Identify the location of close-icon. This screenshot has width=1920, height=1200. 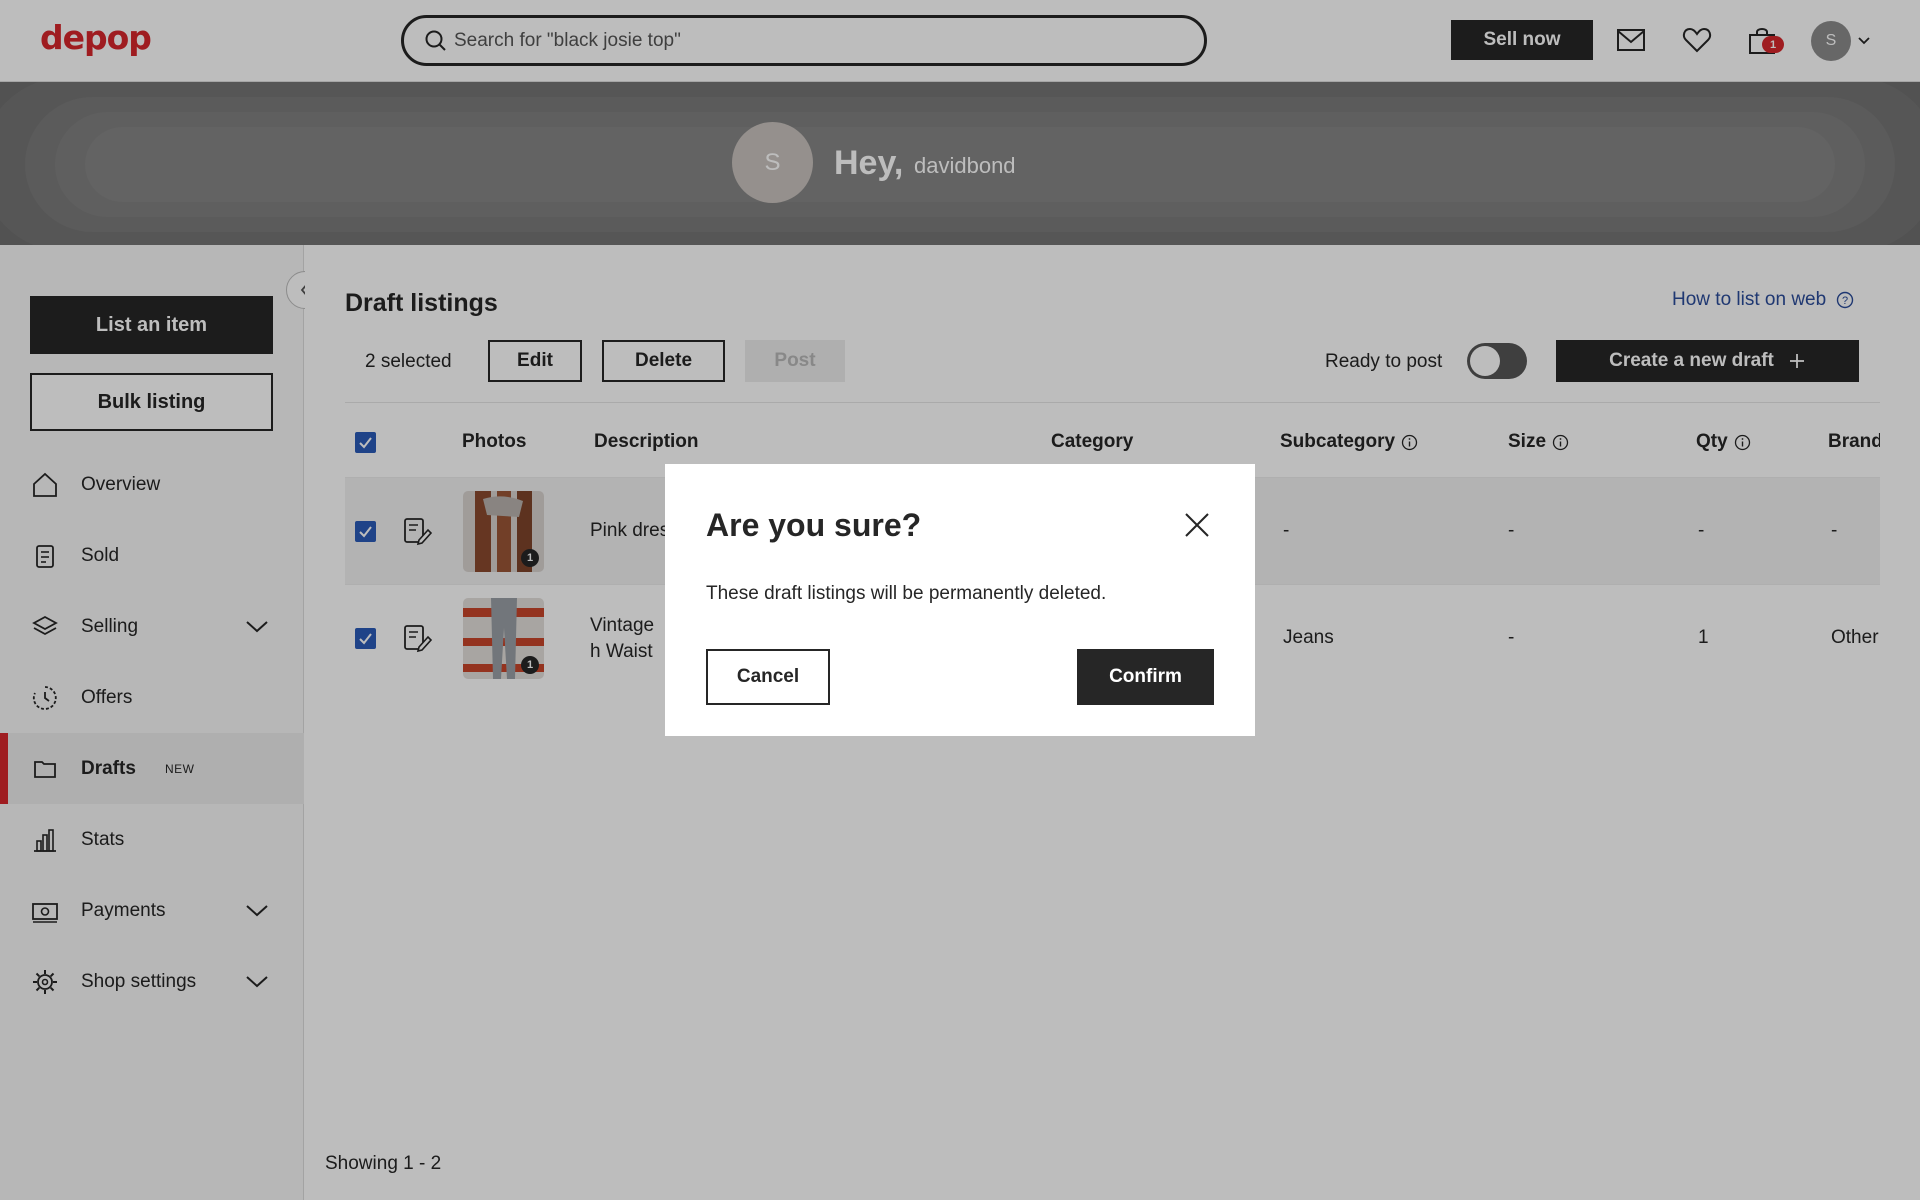
(1197, 525).